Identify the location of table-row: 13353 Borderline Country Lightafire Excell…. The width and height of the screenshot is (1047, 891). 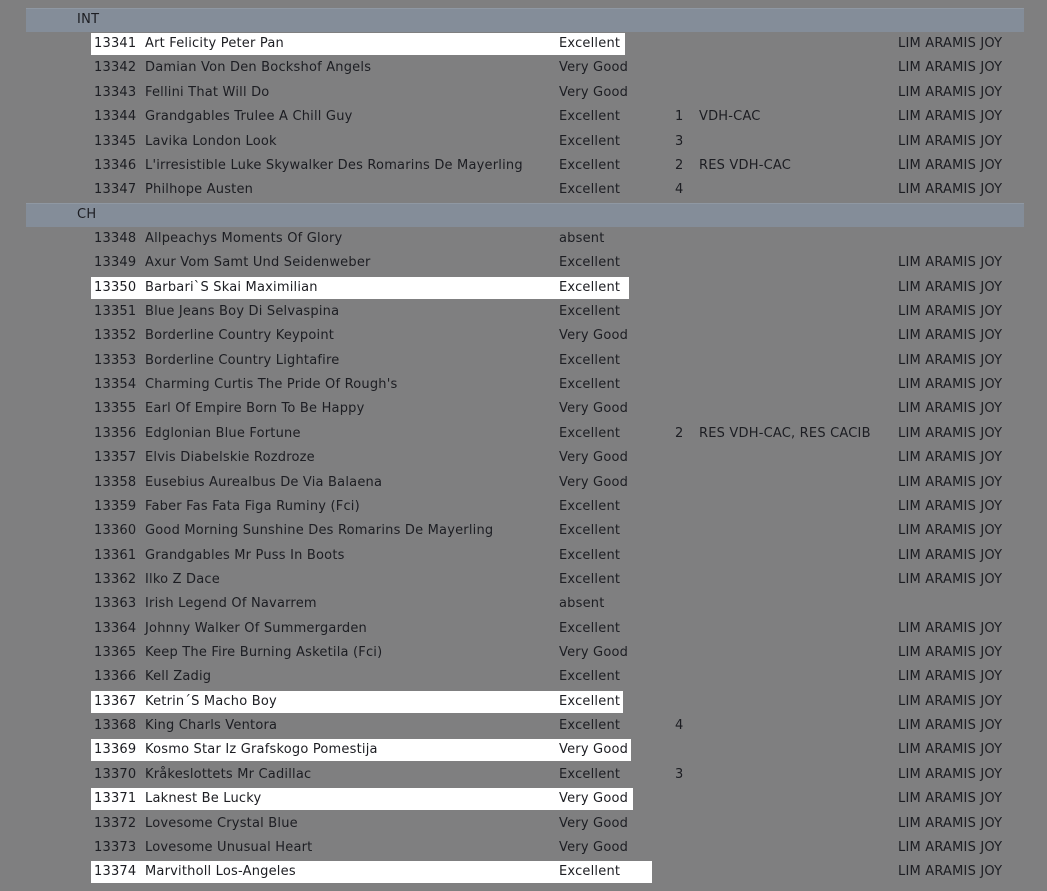
(523, 362).